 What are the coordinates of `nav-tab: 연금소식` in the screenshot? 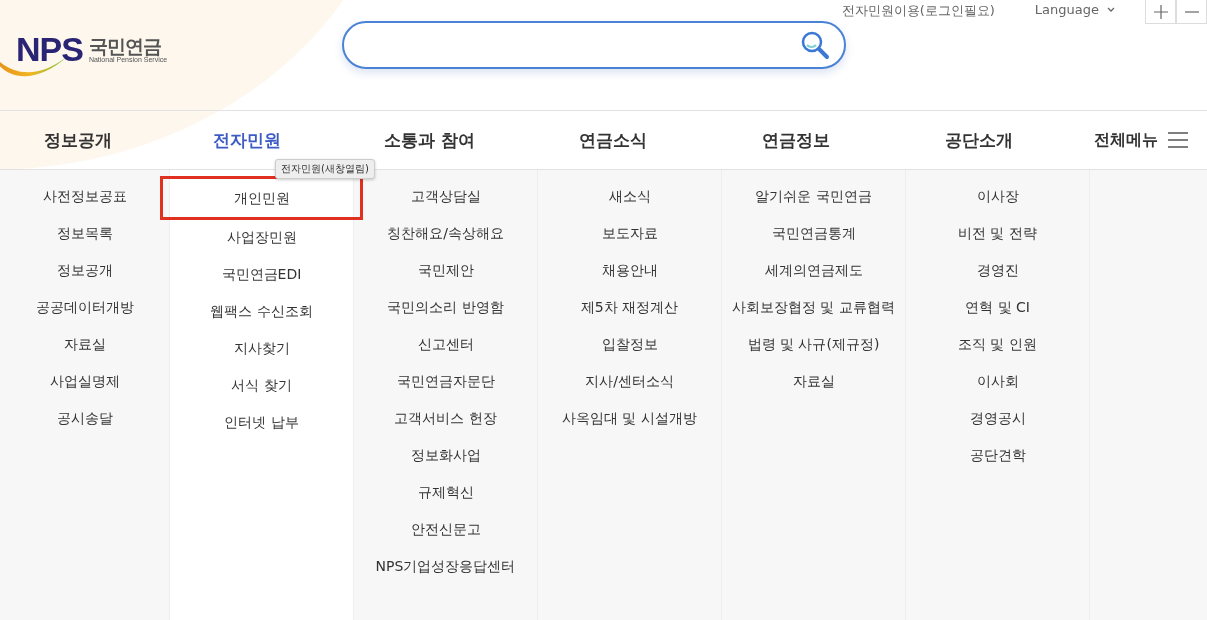 It's located at (612, 140).